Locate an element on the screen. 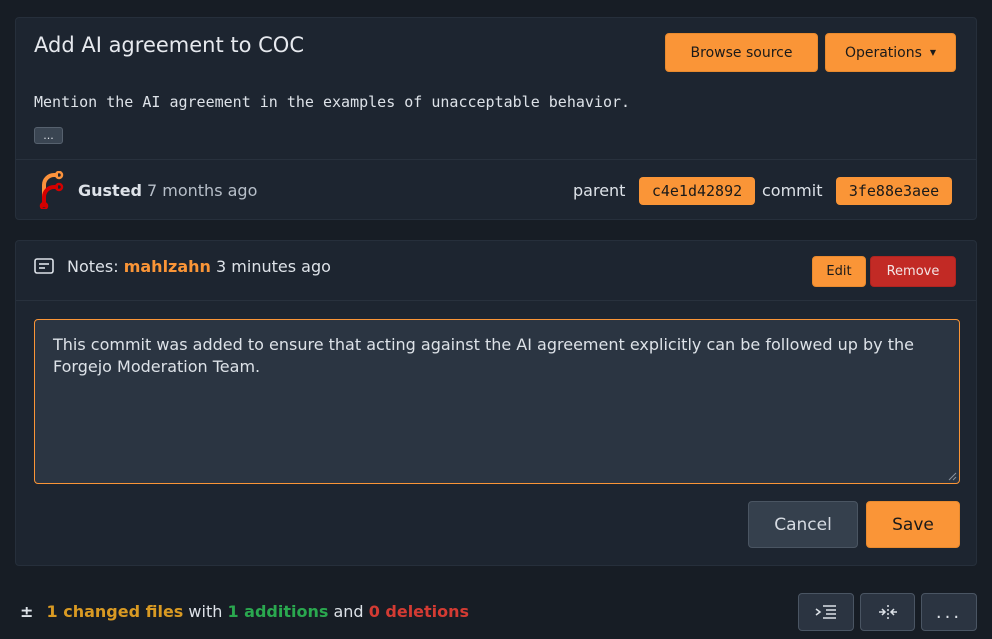 This screenshot has width=992, height=639. commit-label: commit is located at coordinates (792, 190).